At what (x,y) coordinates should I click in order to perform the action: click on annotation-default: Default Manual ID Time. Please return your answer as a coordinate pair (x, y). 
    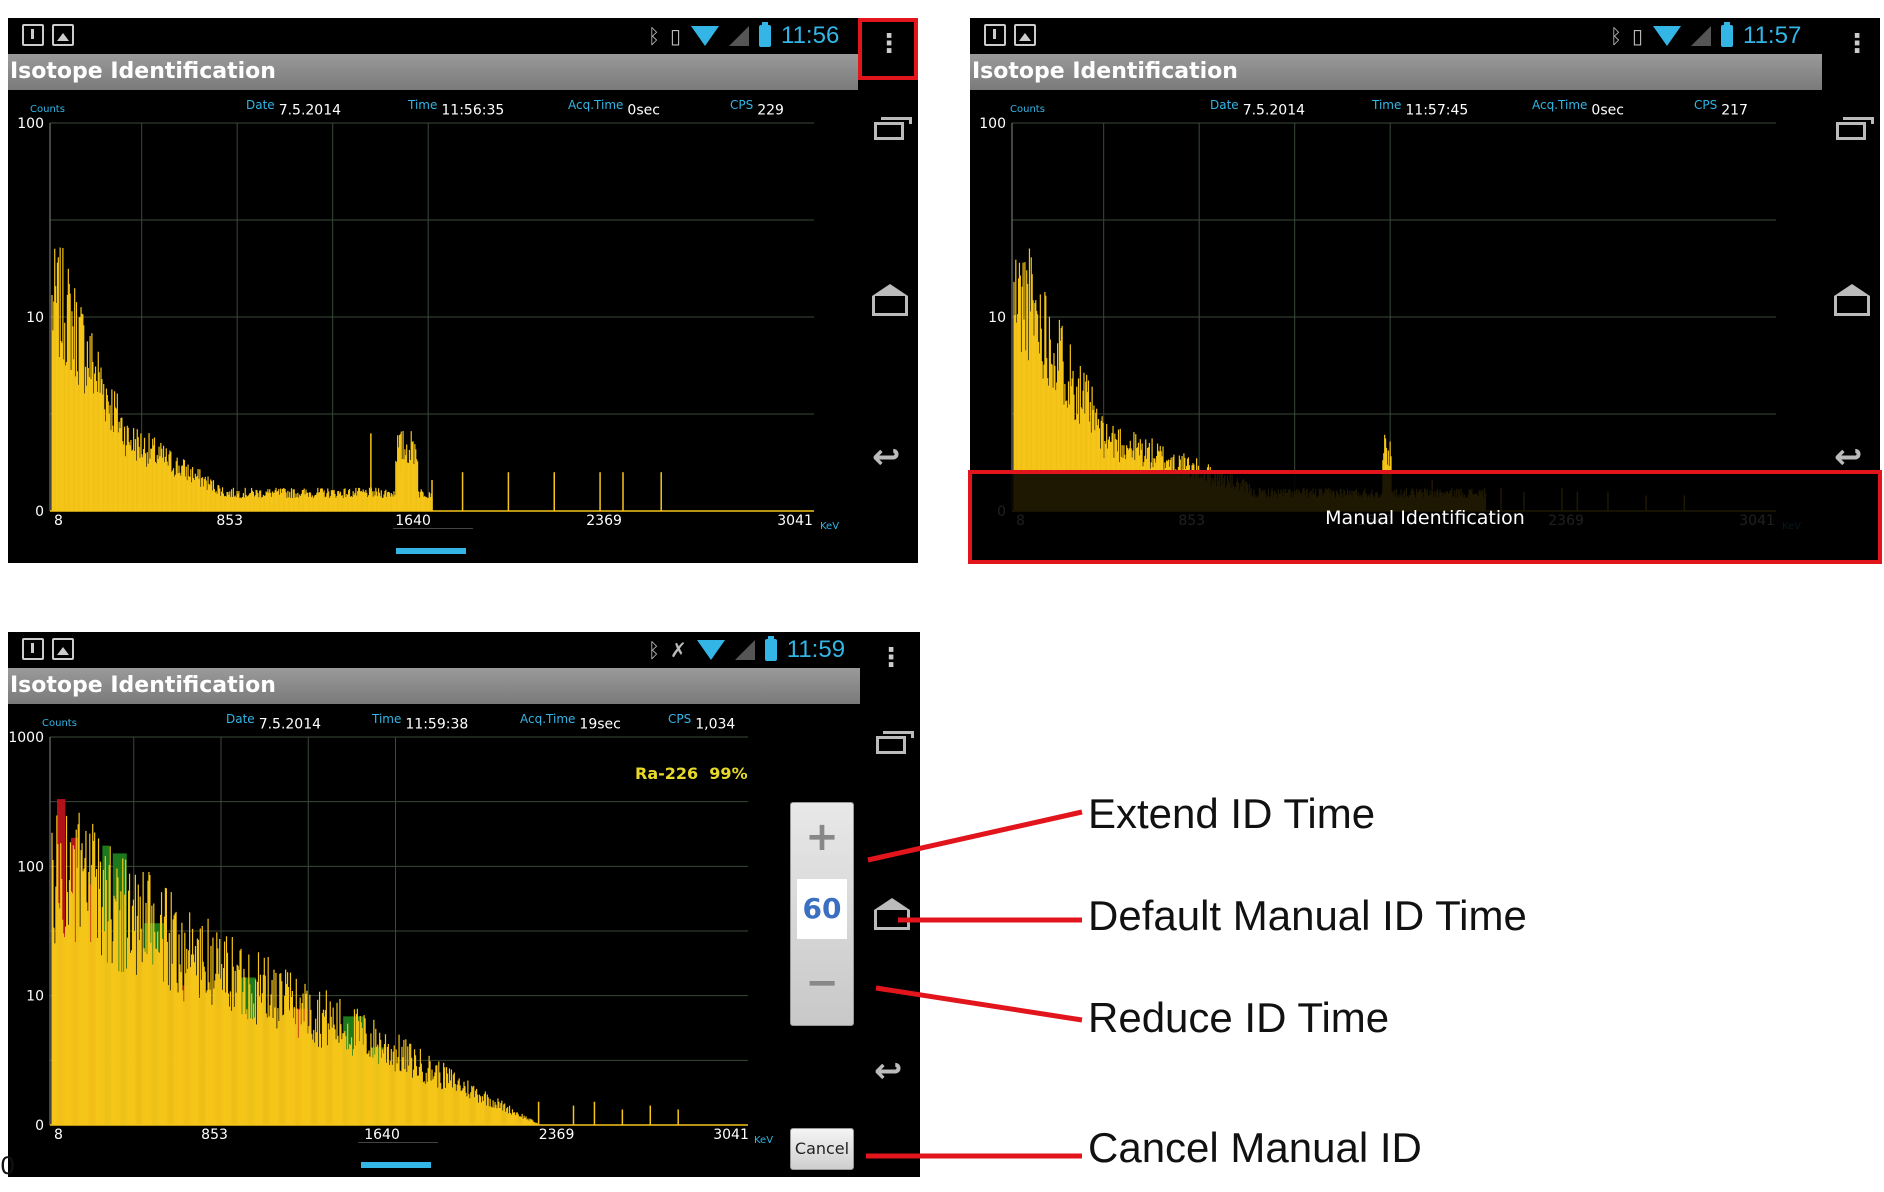
    Looking at the image, I should click on (1307, 915).